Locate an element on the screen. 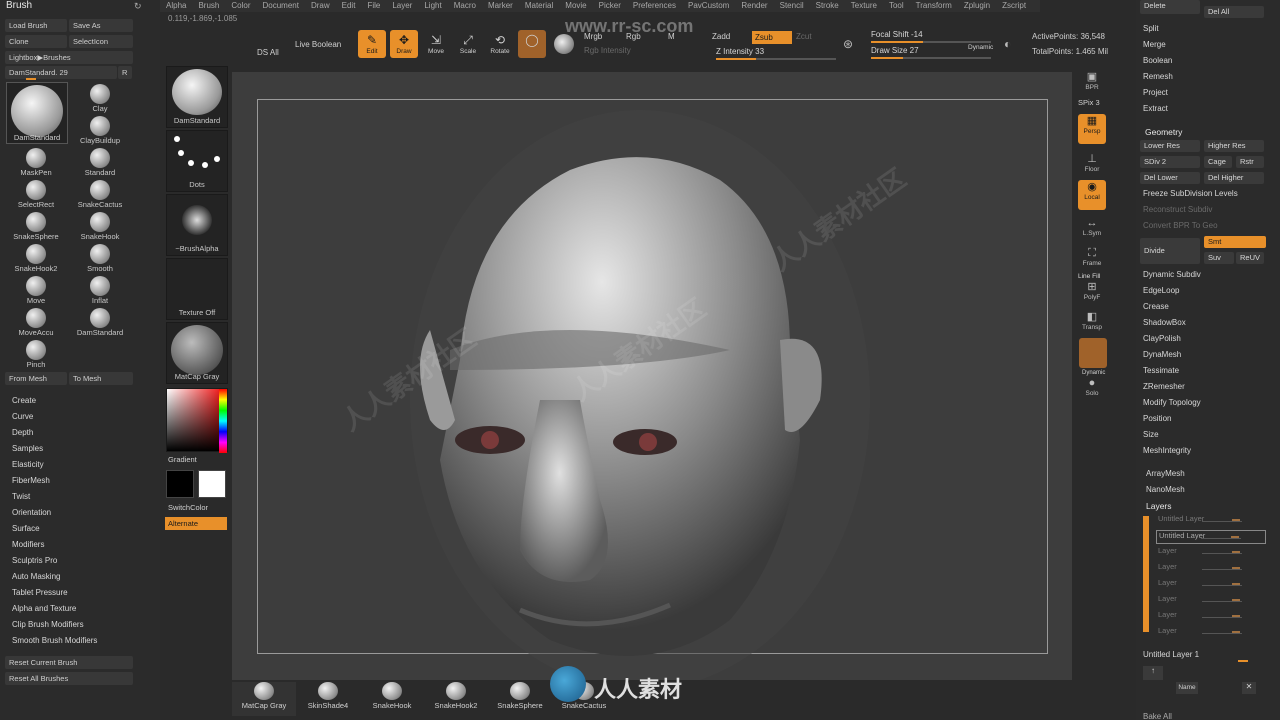 The width and height of the screenshot is (1280, 720). lower-res-button: Lower Res is located at coordinates (1170, 146).